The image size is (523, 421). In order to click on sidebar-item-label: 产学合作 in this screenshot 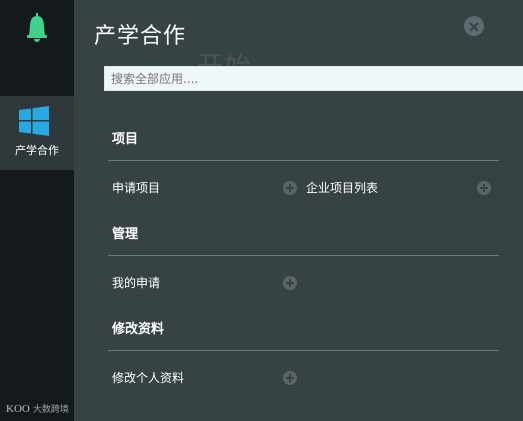, I will do `click(37, 150)`.